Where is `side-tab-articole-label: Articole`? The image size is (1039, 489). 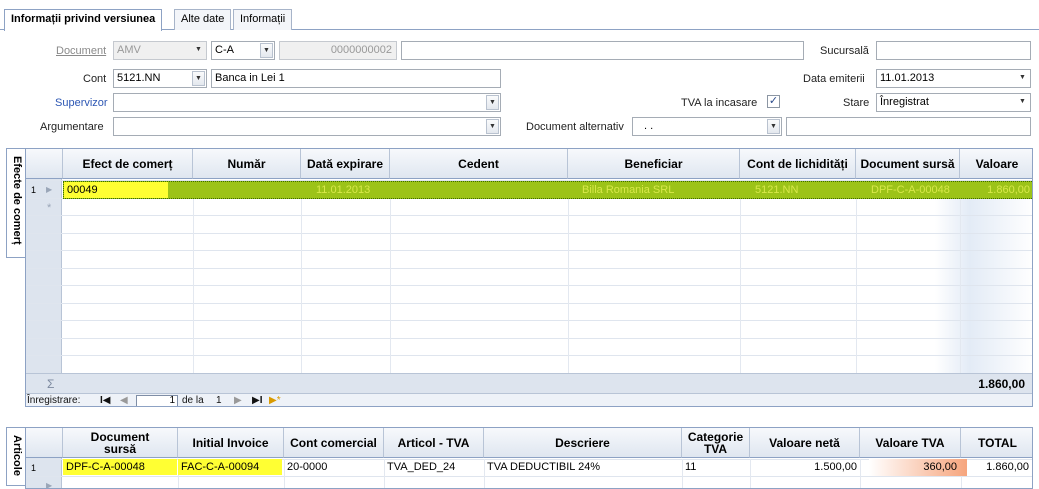
side-tab-articole-label: Articole is located at coordinates (17, 455).